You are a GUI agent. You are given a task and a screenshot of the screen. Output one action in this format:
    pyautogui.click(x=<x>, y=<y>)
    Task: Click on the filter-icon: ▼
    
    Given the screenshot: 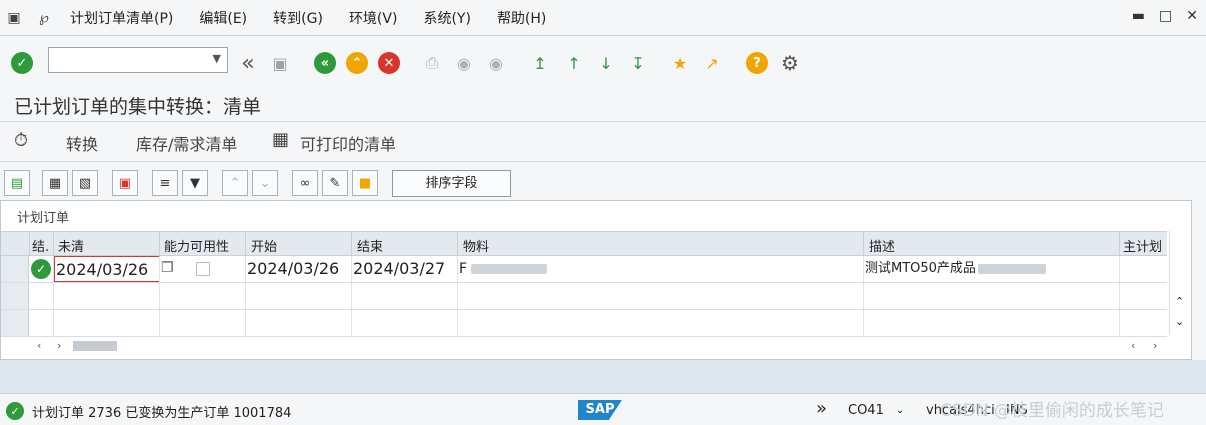 What is the action you would take?
    pyautogui.click(x=195, y=183)
    